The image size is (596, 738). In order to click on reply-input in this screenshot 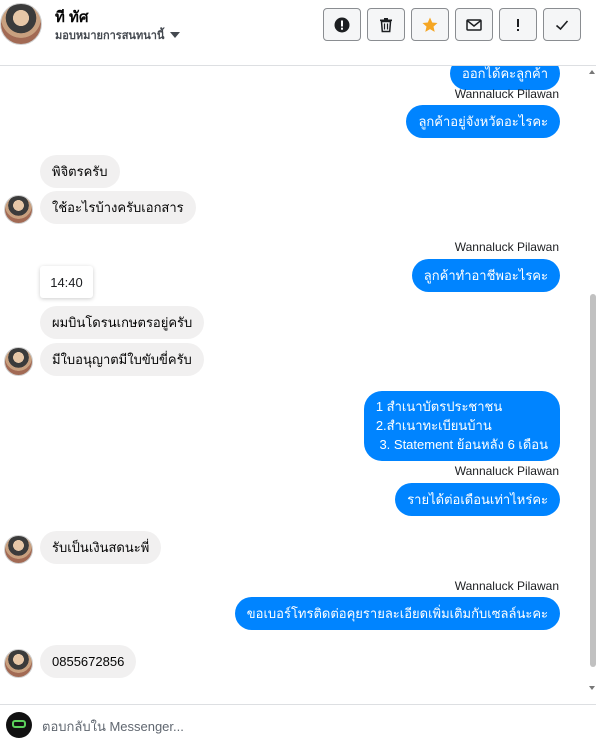, I will do `click(292, 726)`.